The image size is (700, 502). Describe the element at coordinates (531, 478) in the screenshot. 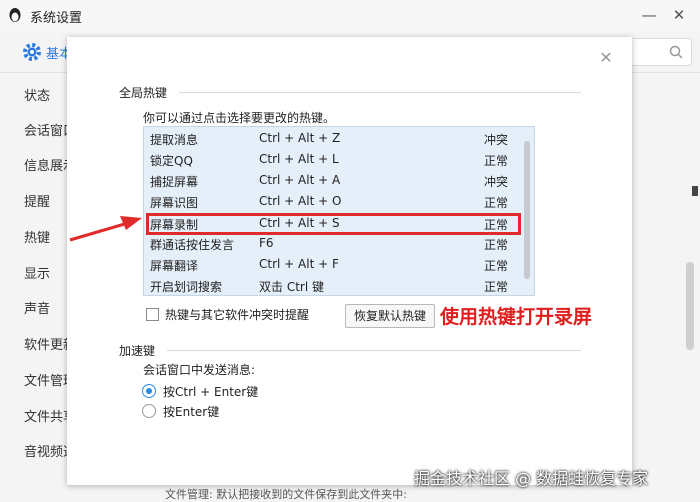

I see `watermark-text: 掘金技术社区 @ 数据蛙恢复专家` at that location.